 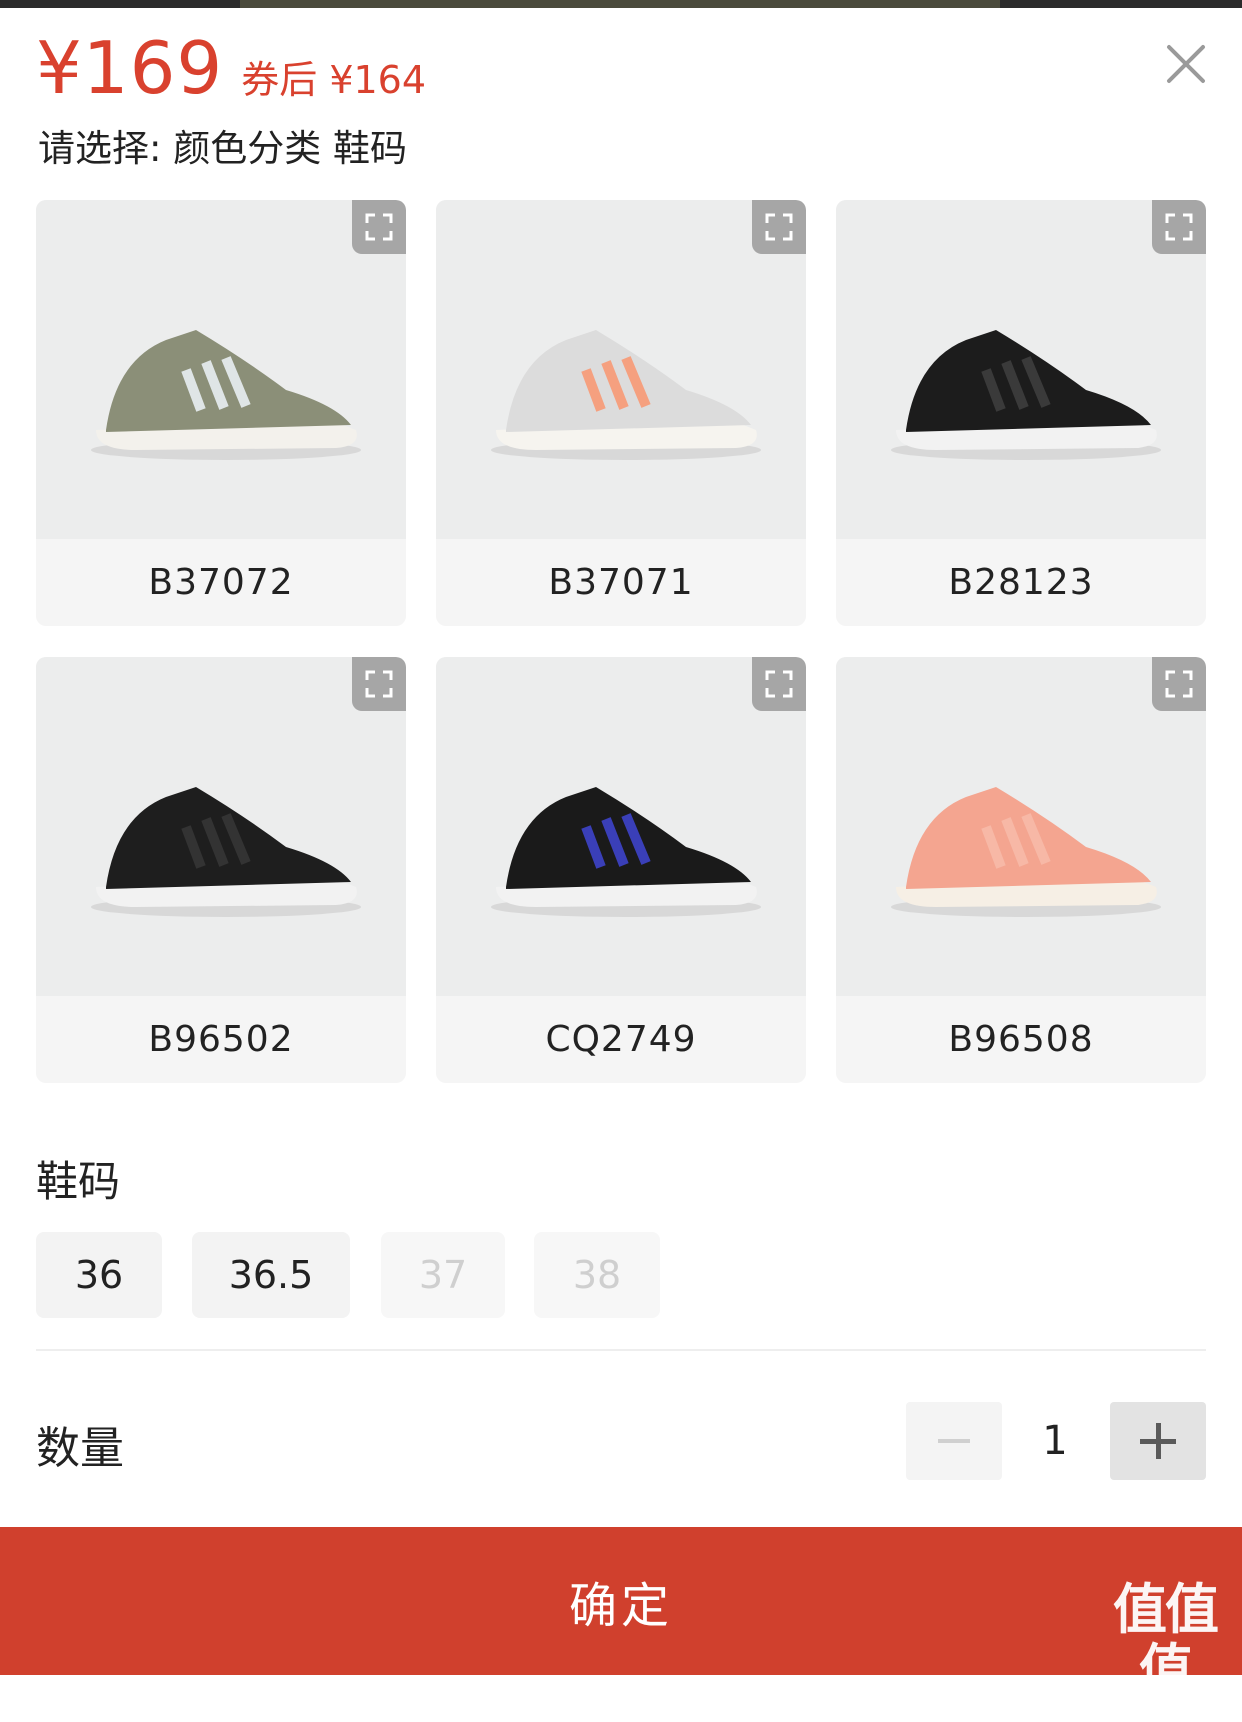 What do you see at coordinates (1158, 1441) in the screenshot?
I see `increment-button` at bounding box center [1158, 1441].